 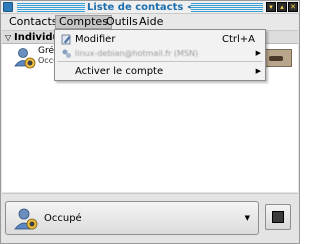 What do you see at coordinates (63, 218) in the screenshot?
I see `status-label: Occupé` at bounding box center [63, 218].